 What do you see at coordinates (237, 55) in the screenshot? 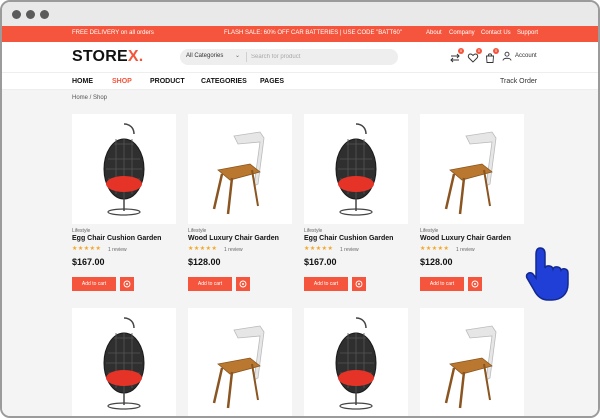
I see `chevron-down-icon: ⌄` at bounding box center [237, 55].